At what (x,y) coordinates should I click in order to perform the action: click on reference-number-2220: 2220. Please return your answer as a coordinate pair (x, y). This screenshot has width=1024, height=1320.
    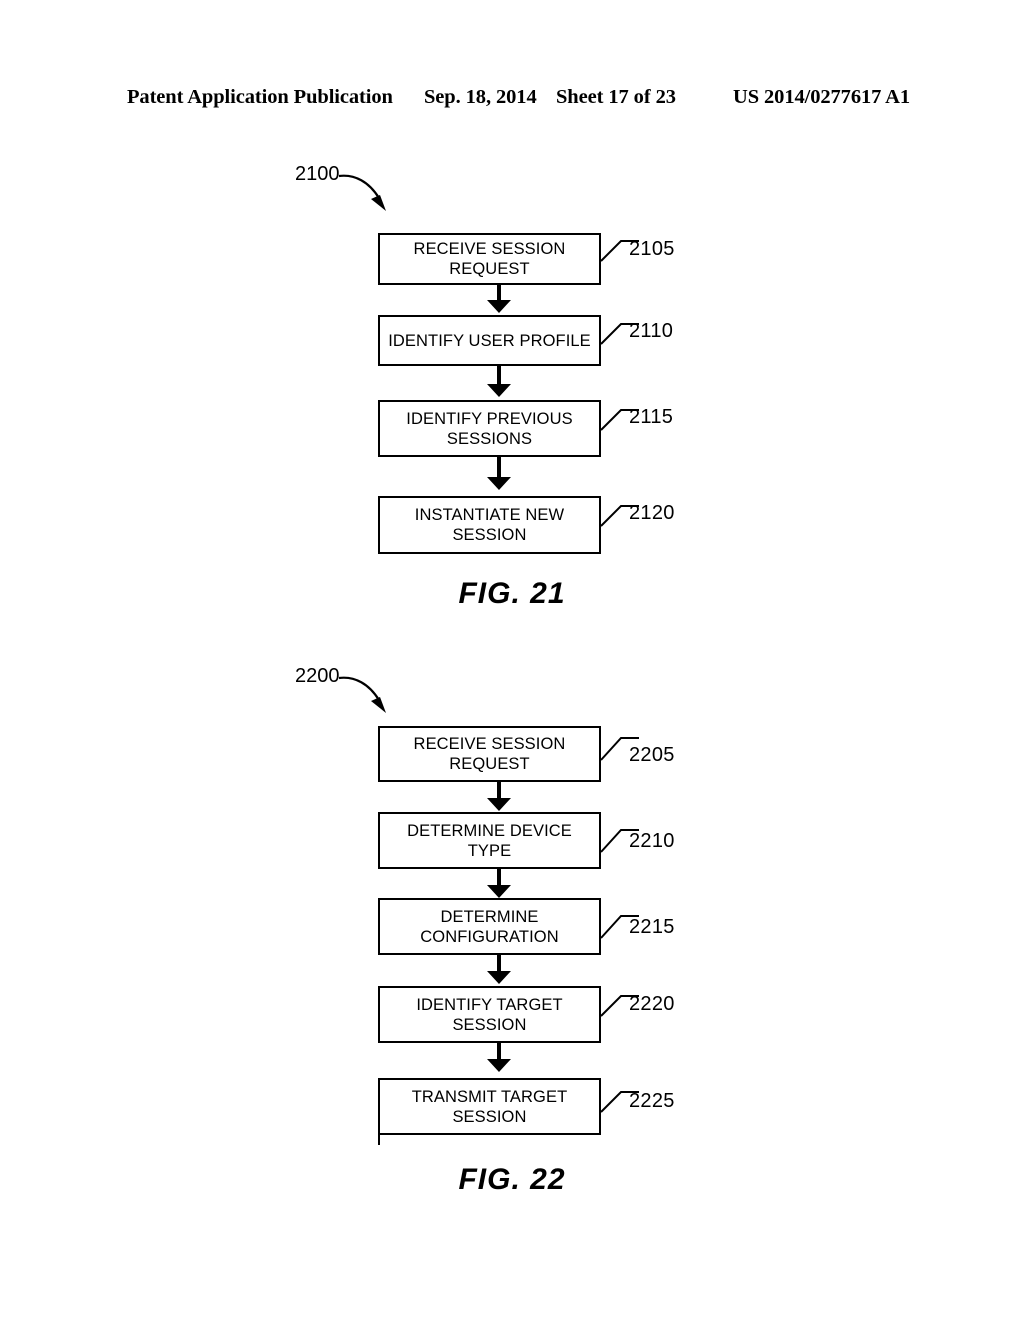
    Looking at the image, I should click on (652, 1004).